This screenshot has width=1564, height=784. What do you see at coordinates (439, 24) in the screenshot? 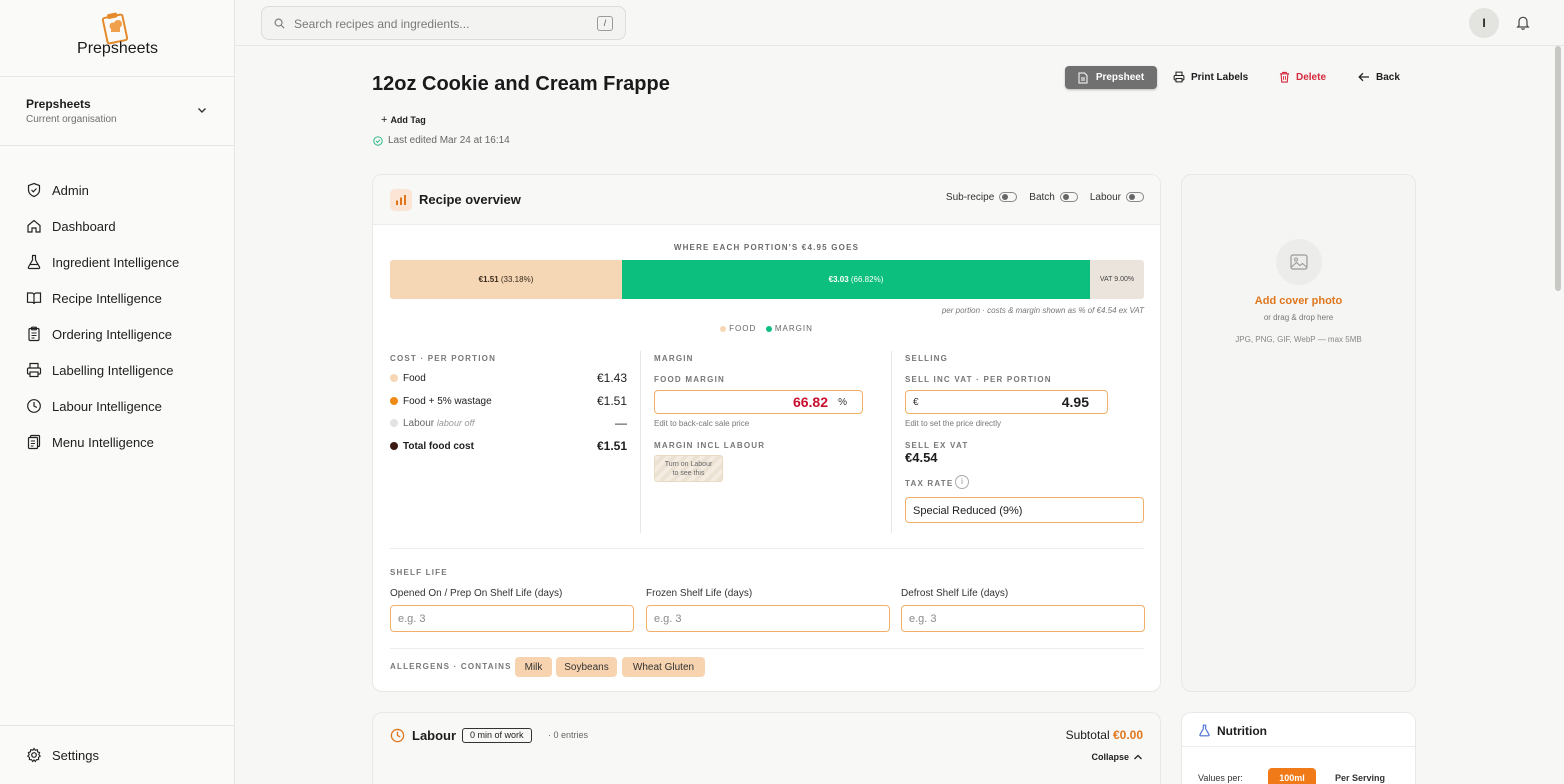
I see `search-input` at bounding box center [439, 24].